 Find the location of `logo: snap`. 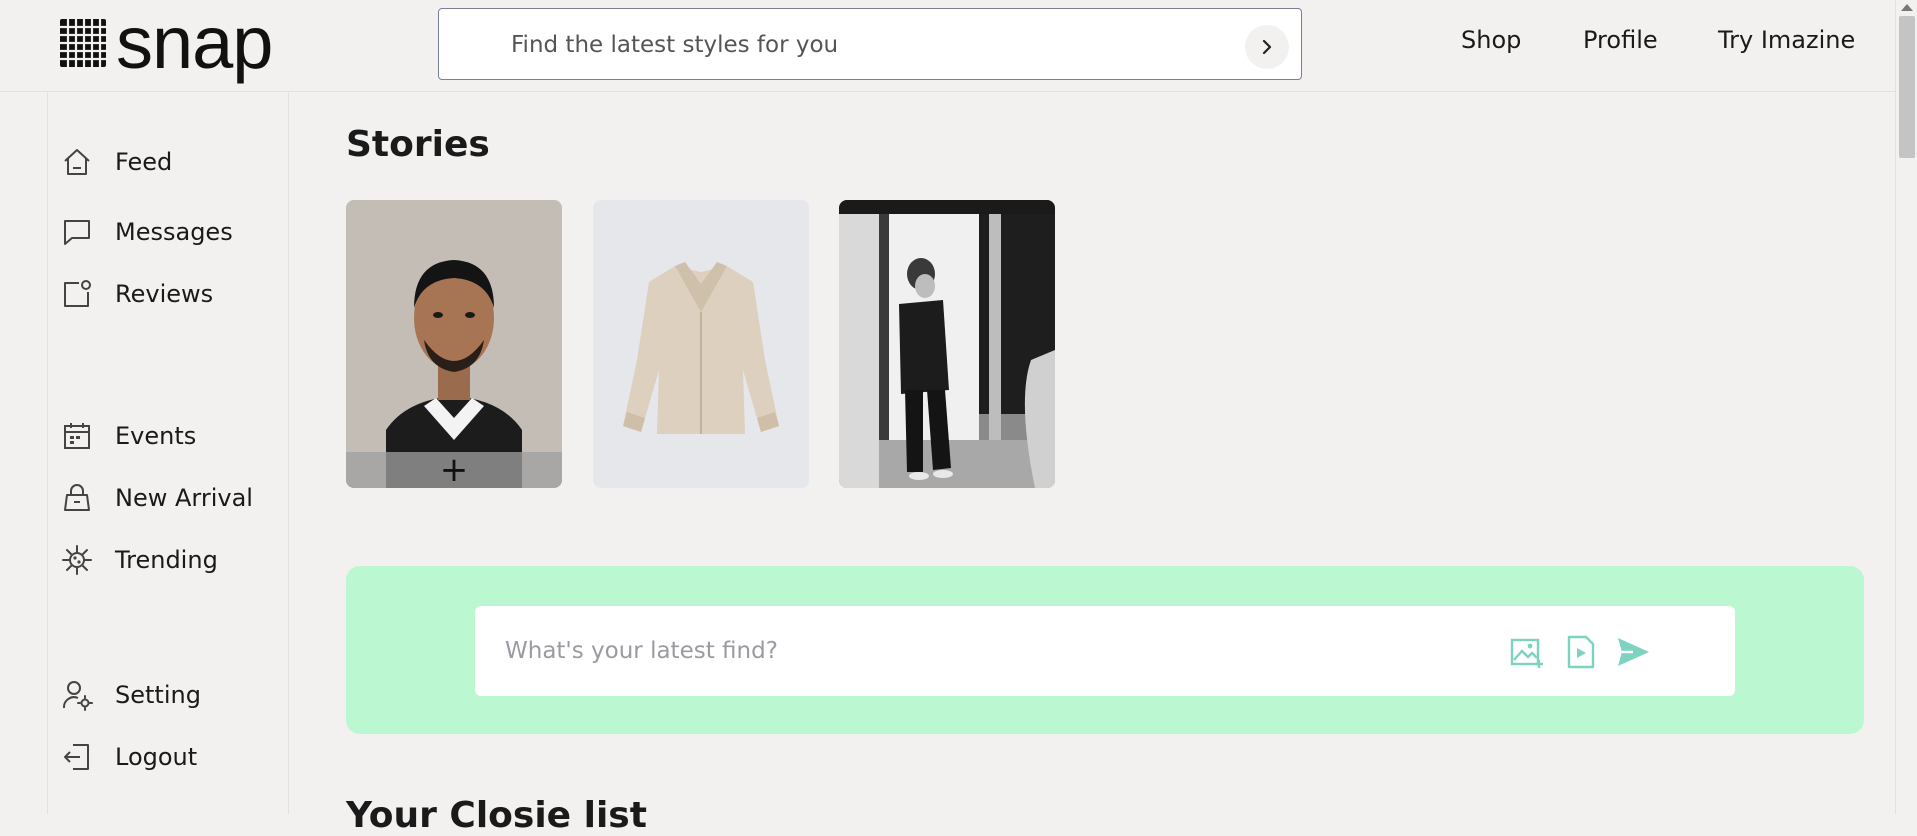

logo: snap is located at coordinates (165, 42).